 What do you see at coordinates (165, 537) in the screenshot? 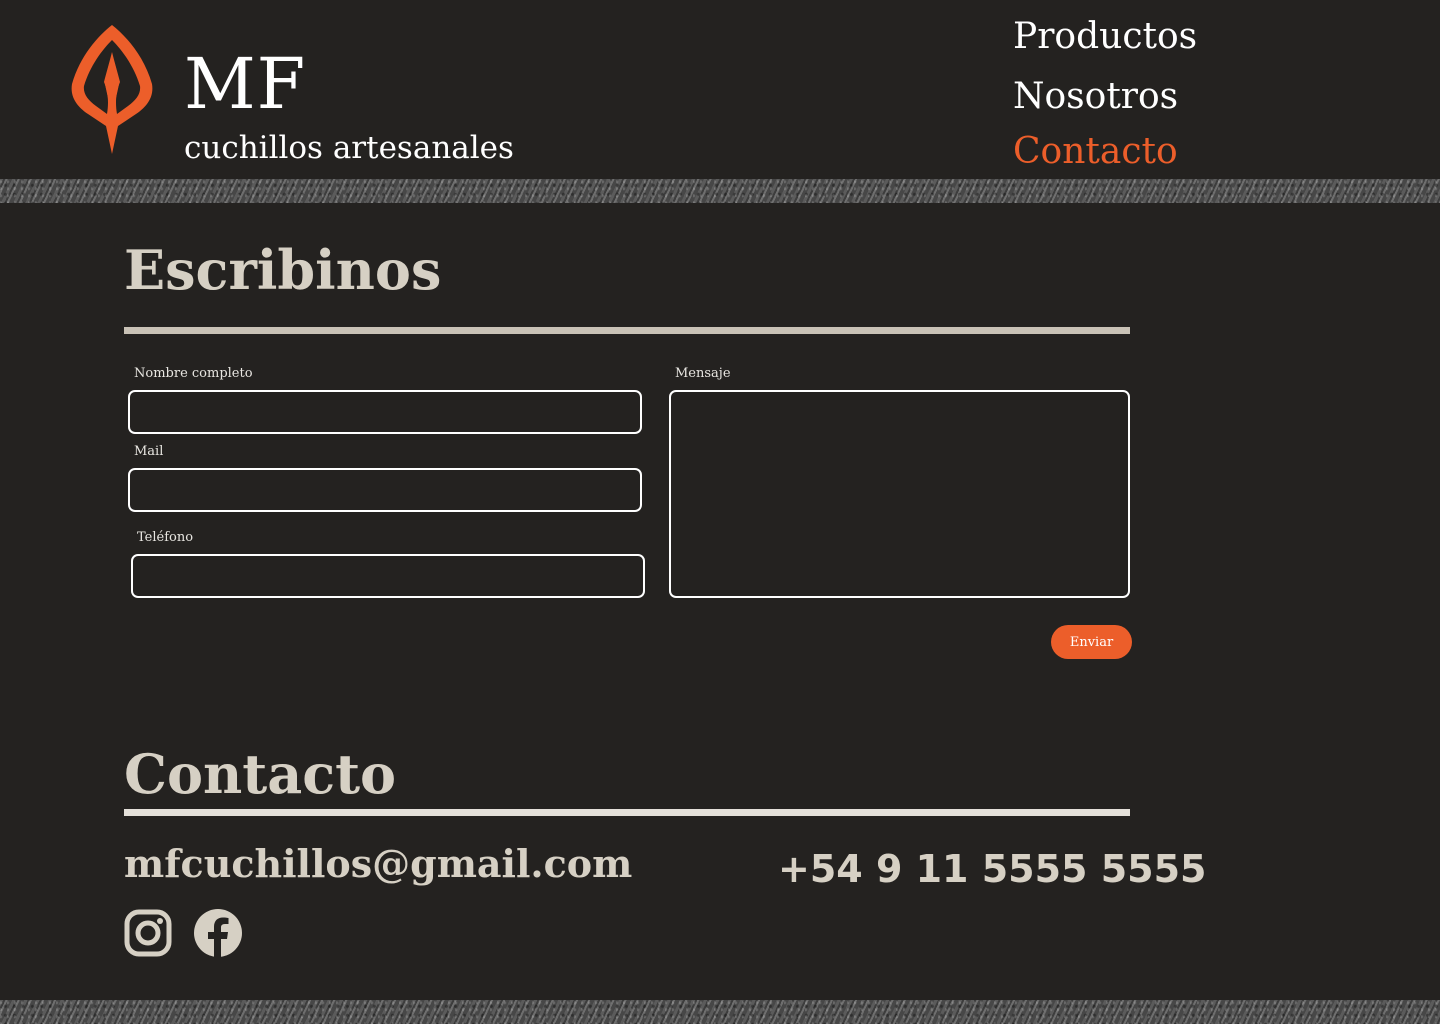
I see `phone-label: Teléfono` at bounding box center [165, 537].